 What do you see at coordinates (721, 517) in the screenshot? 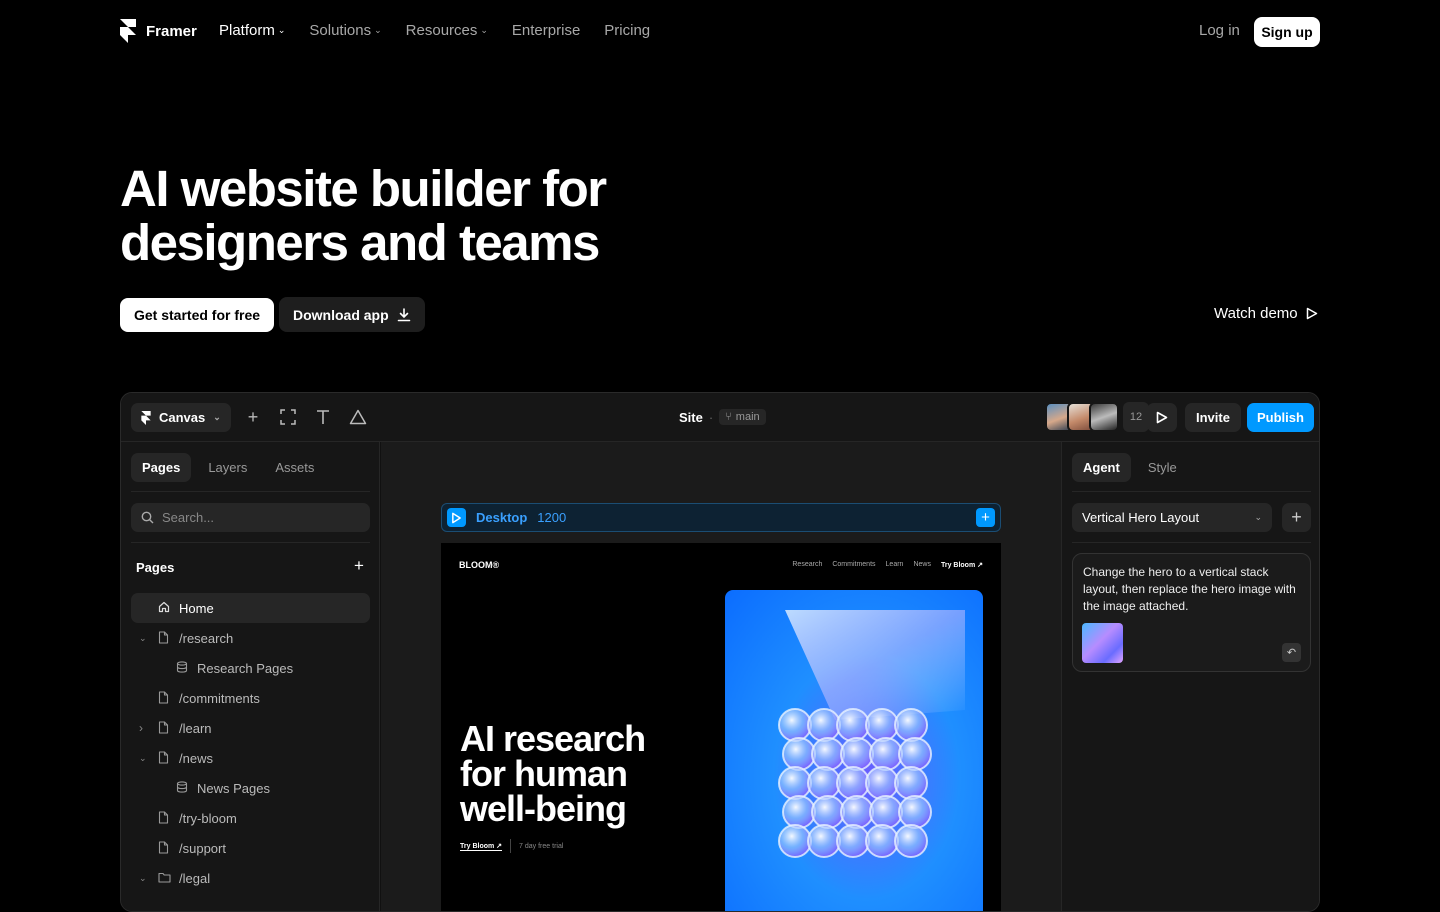
I see `frame-header: Desktop 1200 +` at bounding box center [721, 517].